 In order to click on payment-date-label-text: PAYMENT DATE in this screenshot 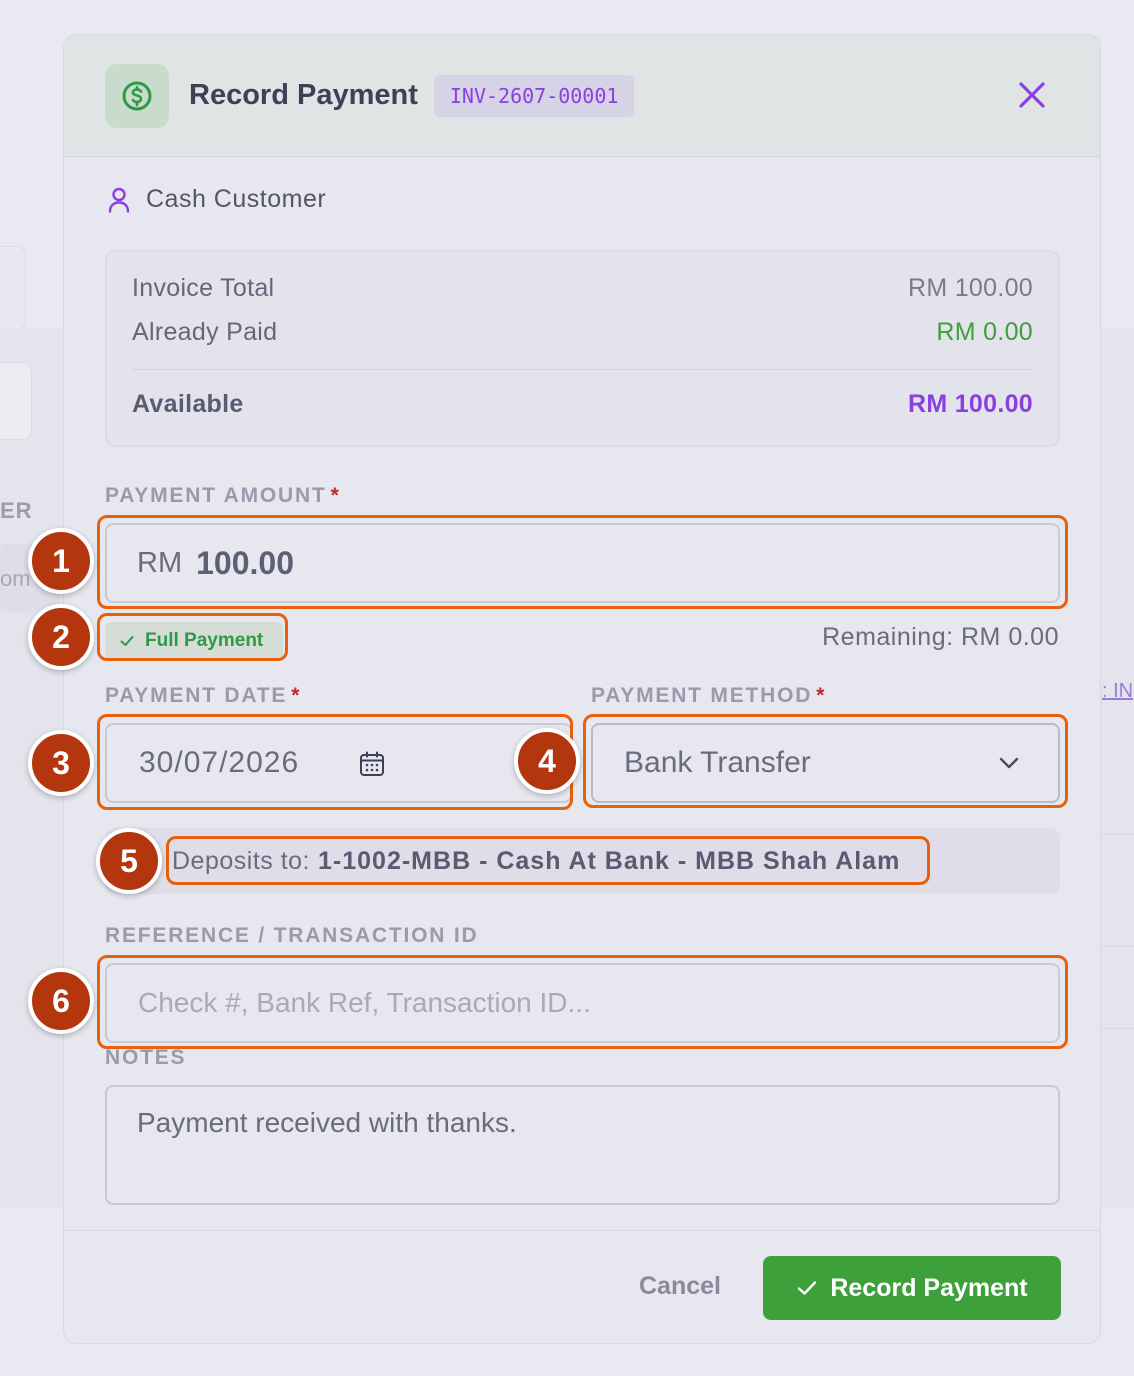, I will do `click(196, 695)`.